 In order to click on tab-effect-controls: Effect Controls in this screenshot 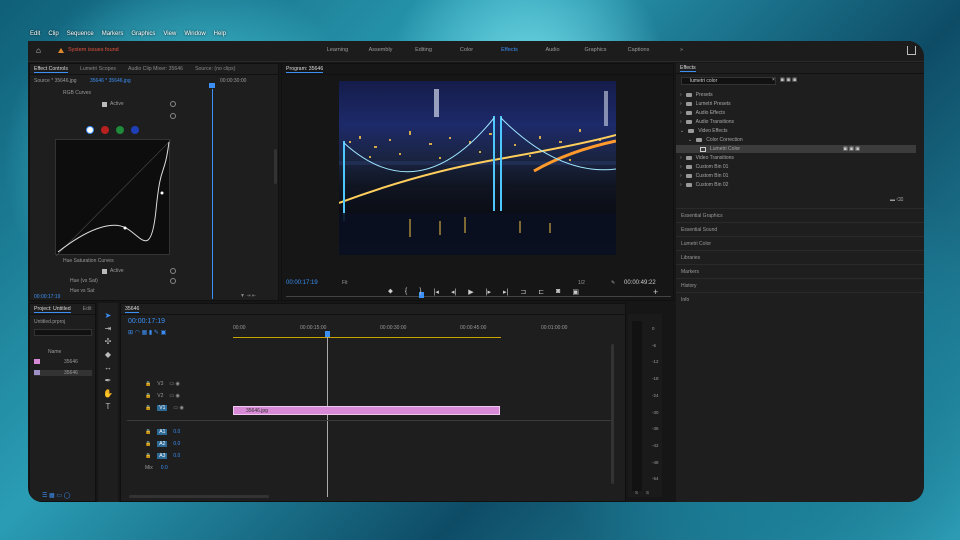, I will do `click(51, 69)`.